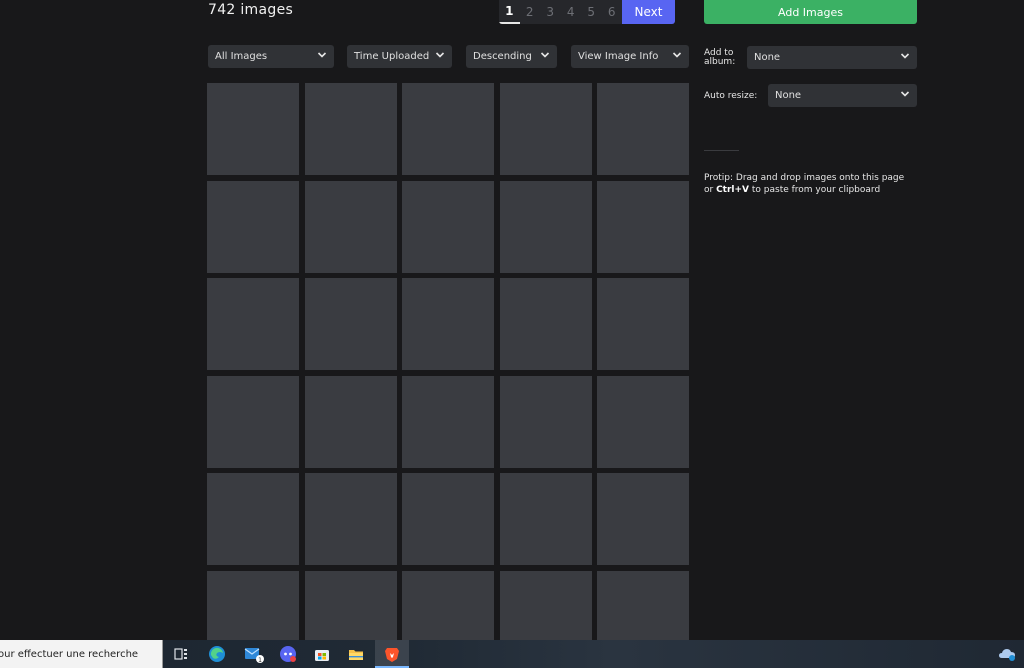 The image size is (1024, 668). Describe the element at coordinates (241, 56) in the screenshot. I see `image-type-value: All Images` at that location.